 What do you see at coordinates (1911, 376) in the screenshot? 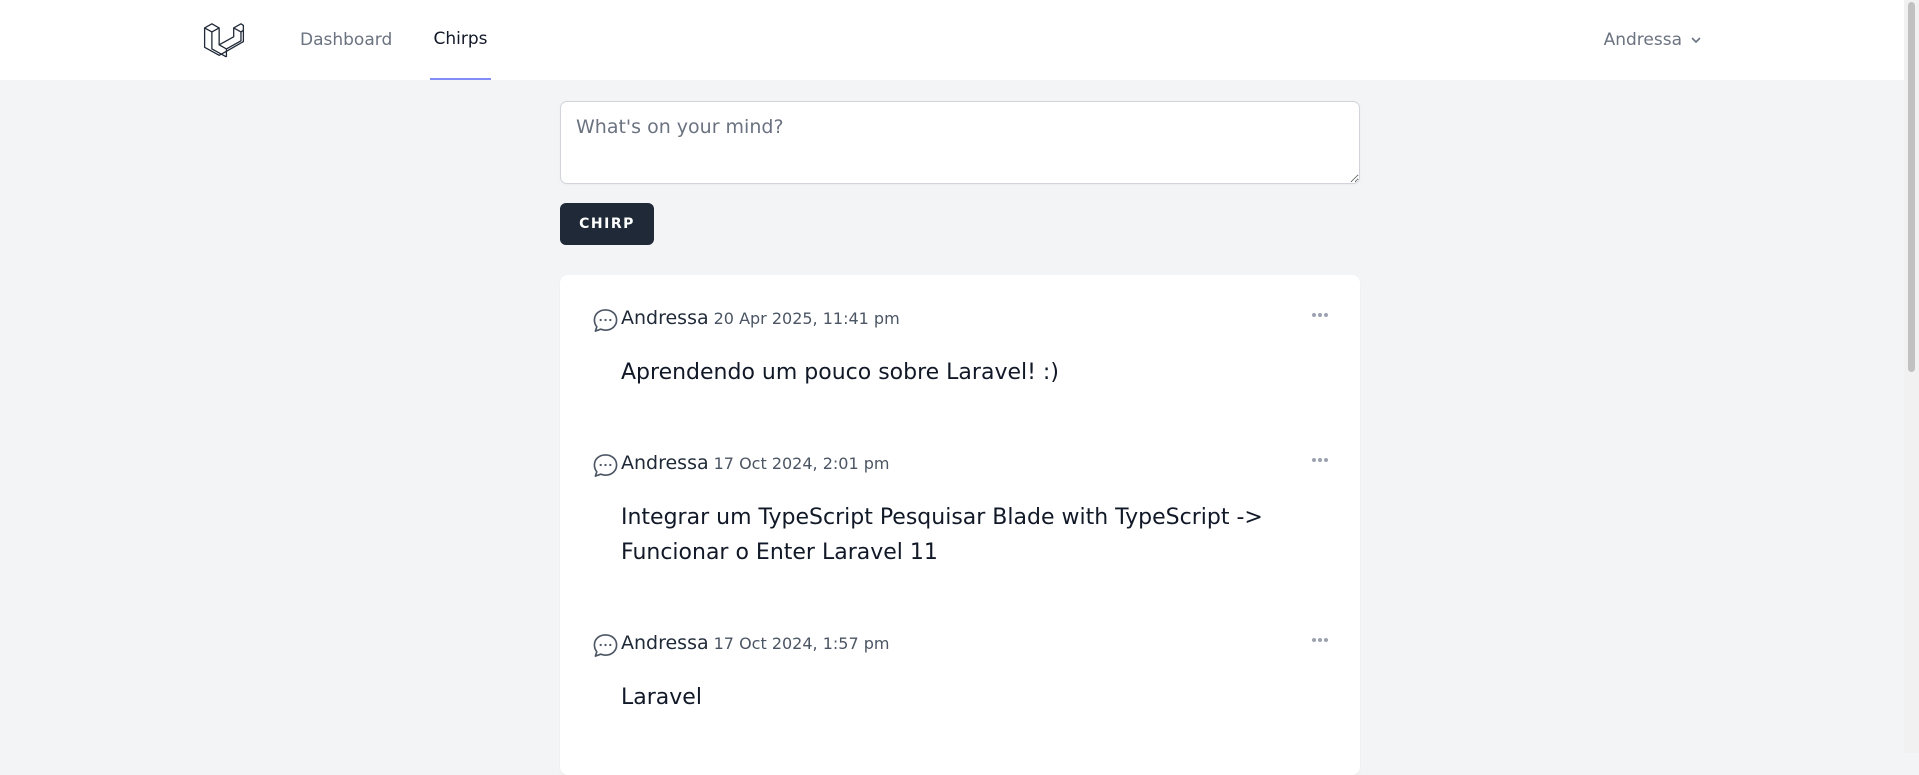
I see `page-scrollbar` at bounding box center [1911, 376].